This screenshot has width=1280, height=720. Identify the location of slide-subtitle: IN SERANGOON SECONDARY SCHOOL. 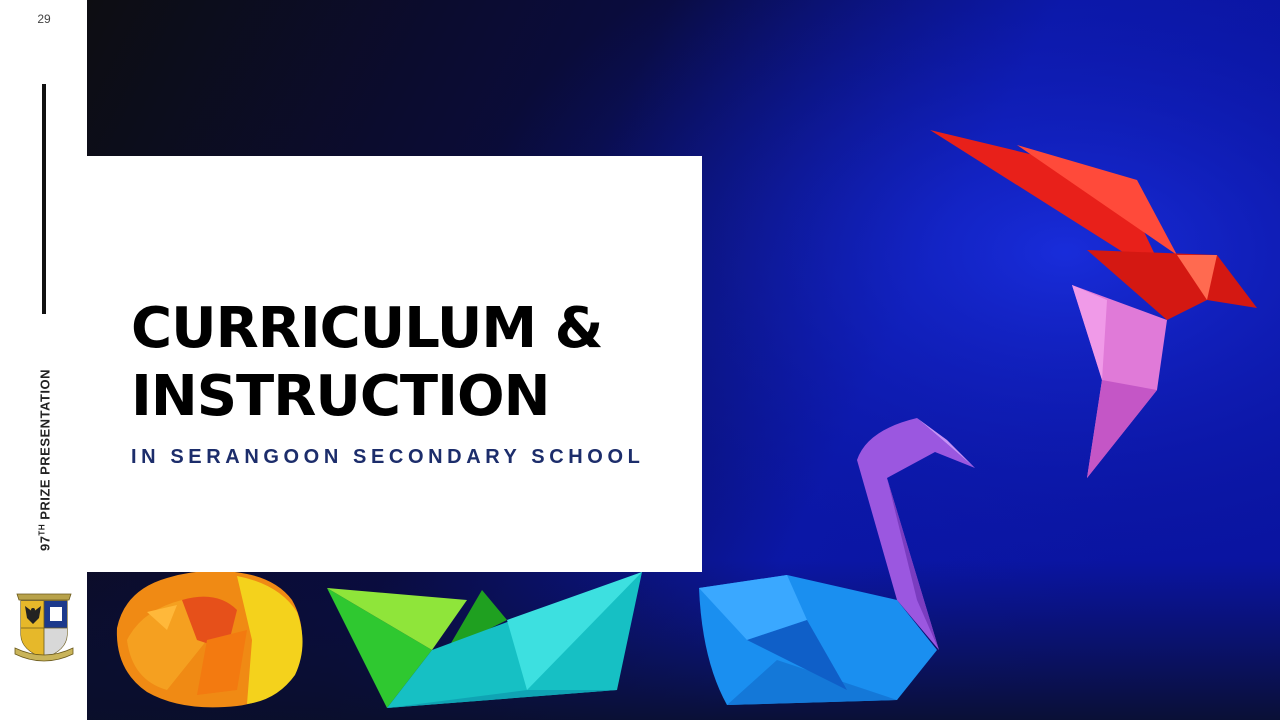
(388, 457).